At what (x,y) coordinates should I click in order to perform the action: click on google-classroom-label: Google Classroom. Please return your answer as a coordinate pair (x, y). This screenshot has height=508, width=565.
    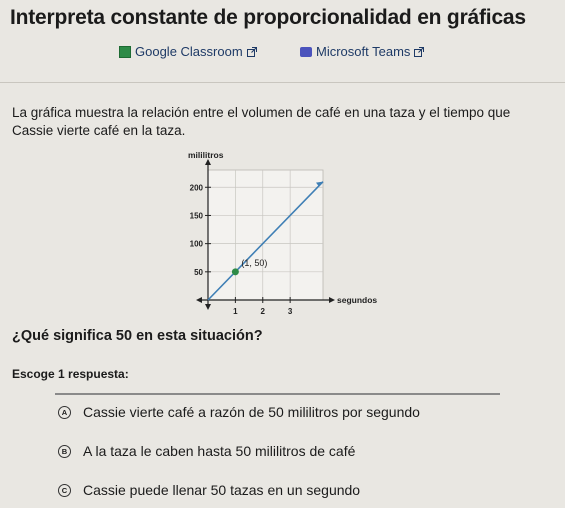
    Looking at the image, I should click on (189, 51).